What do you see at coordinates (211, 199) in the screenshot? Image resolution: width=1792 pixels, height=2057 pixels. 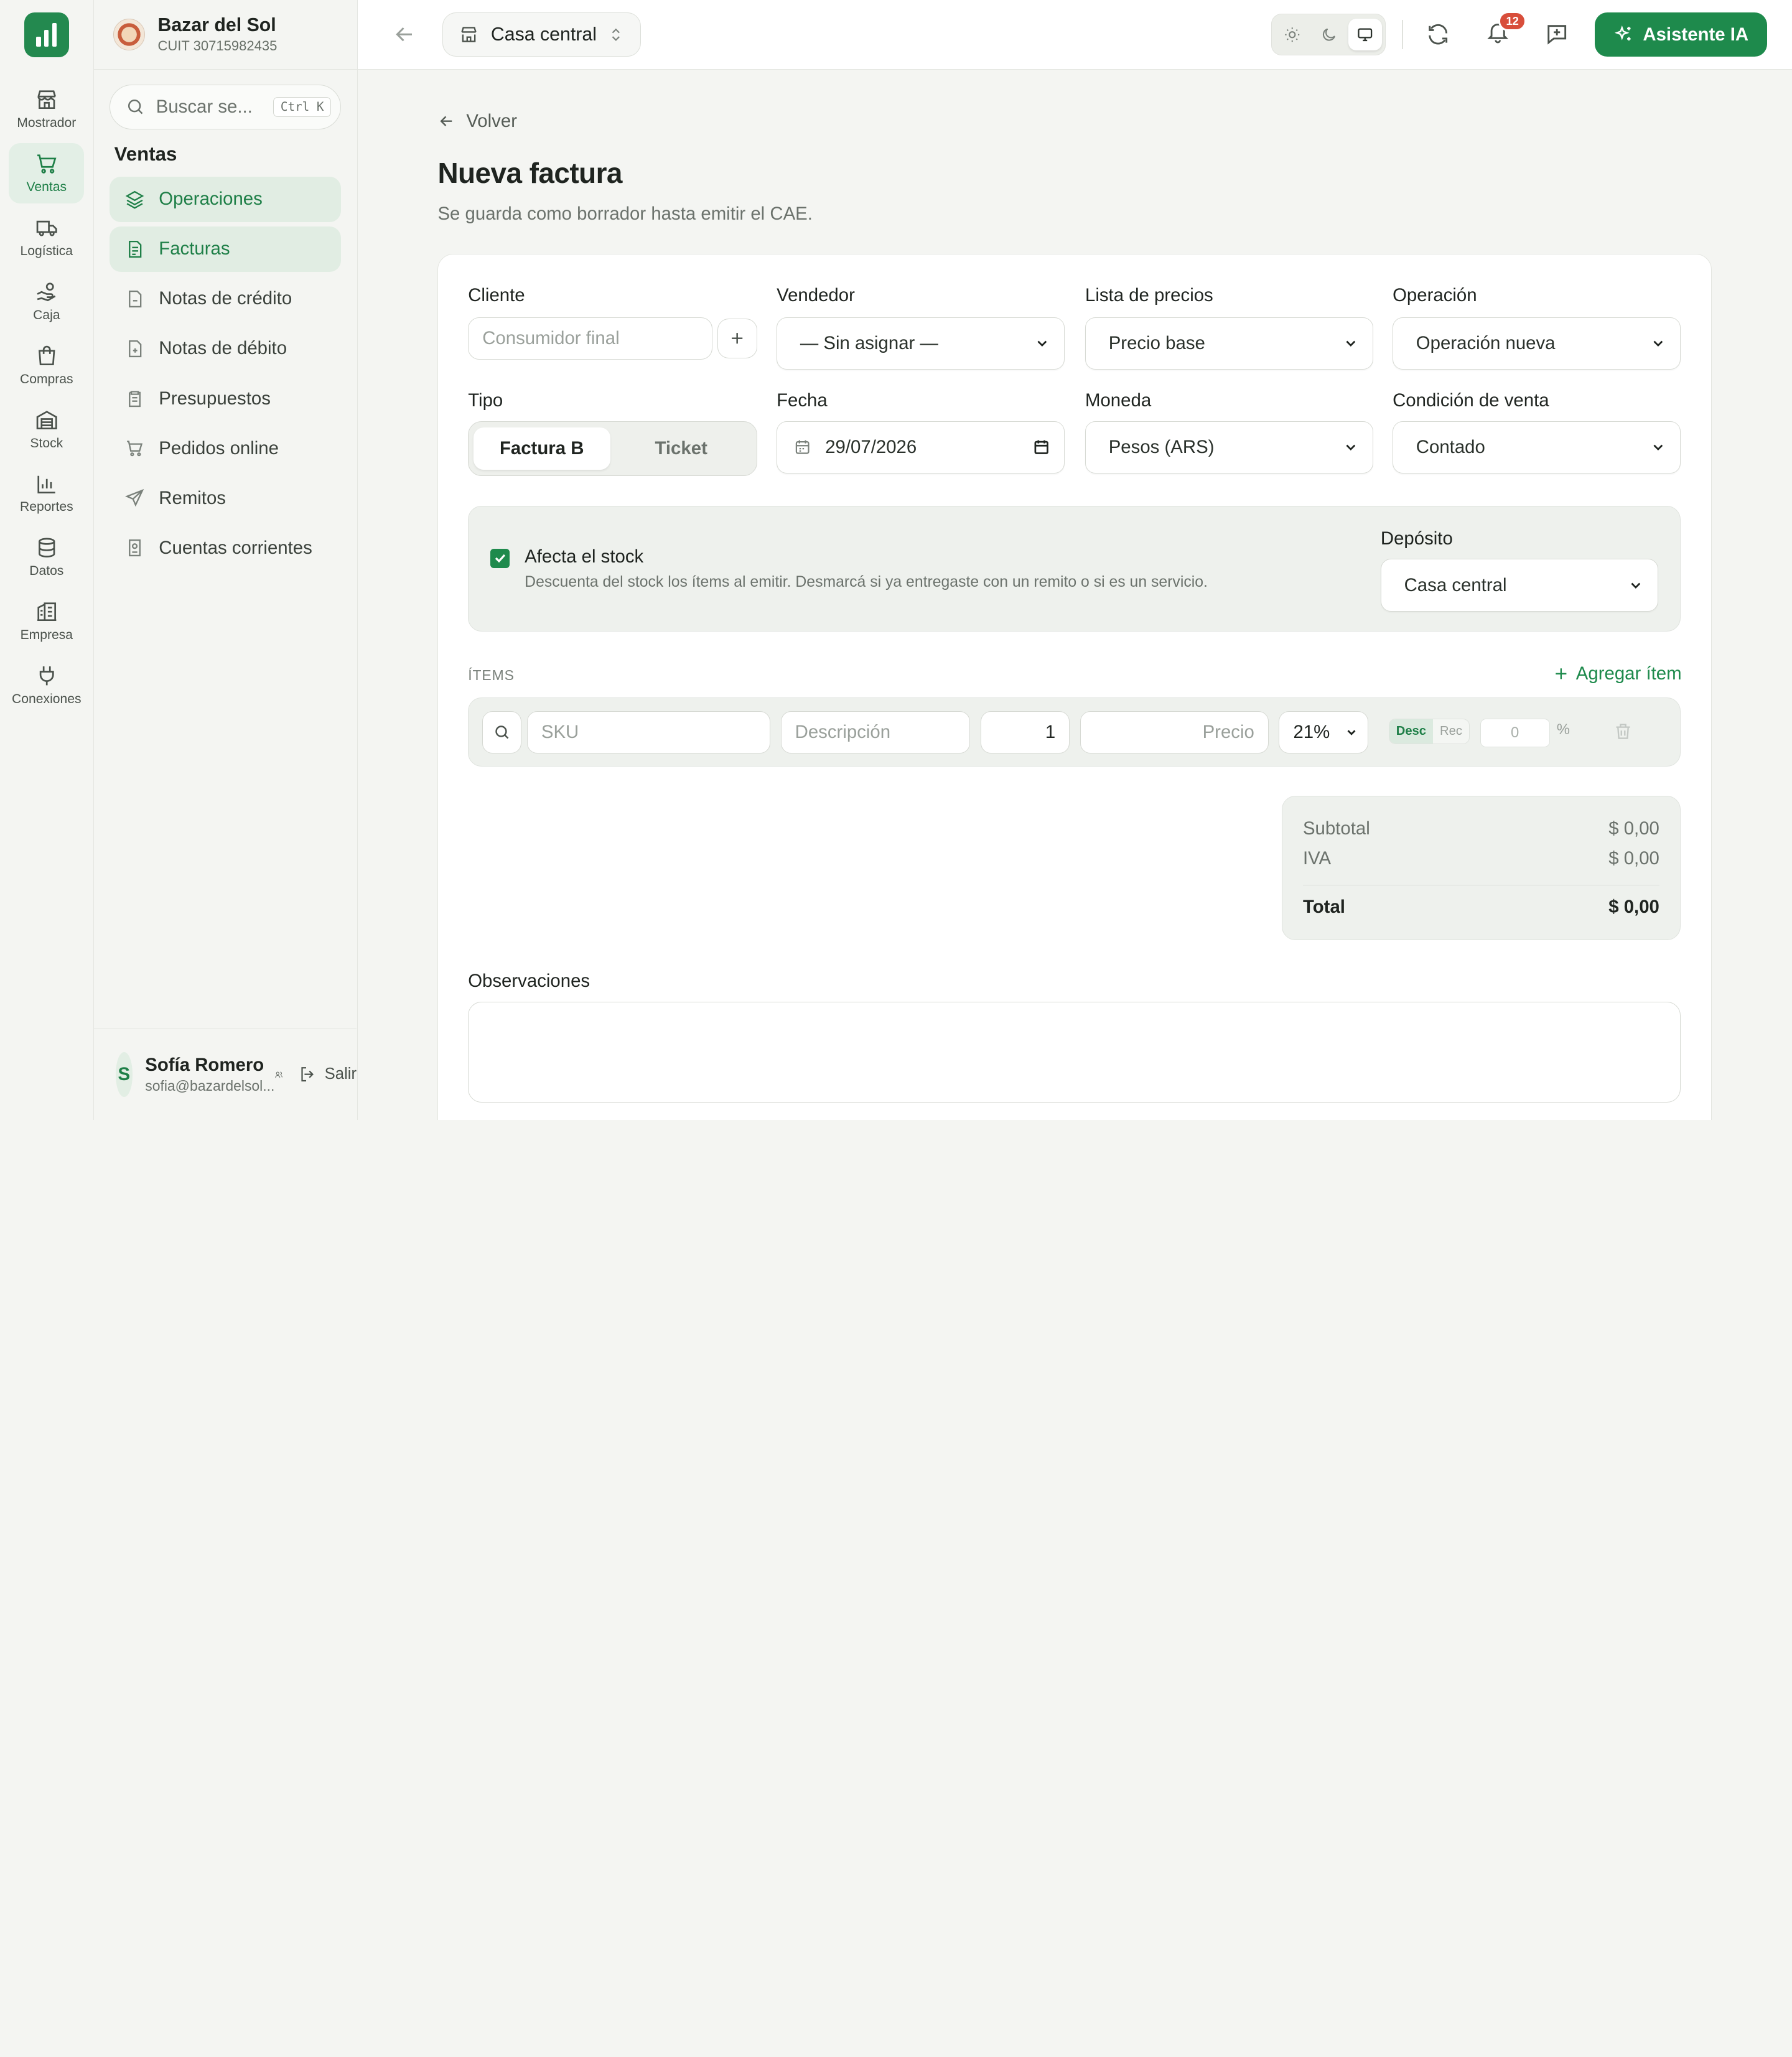 I see `sidebar-item-label: Operaciones` at bounding box center [211, 199].